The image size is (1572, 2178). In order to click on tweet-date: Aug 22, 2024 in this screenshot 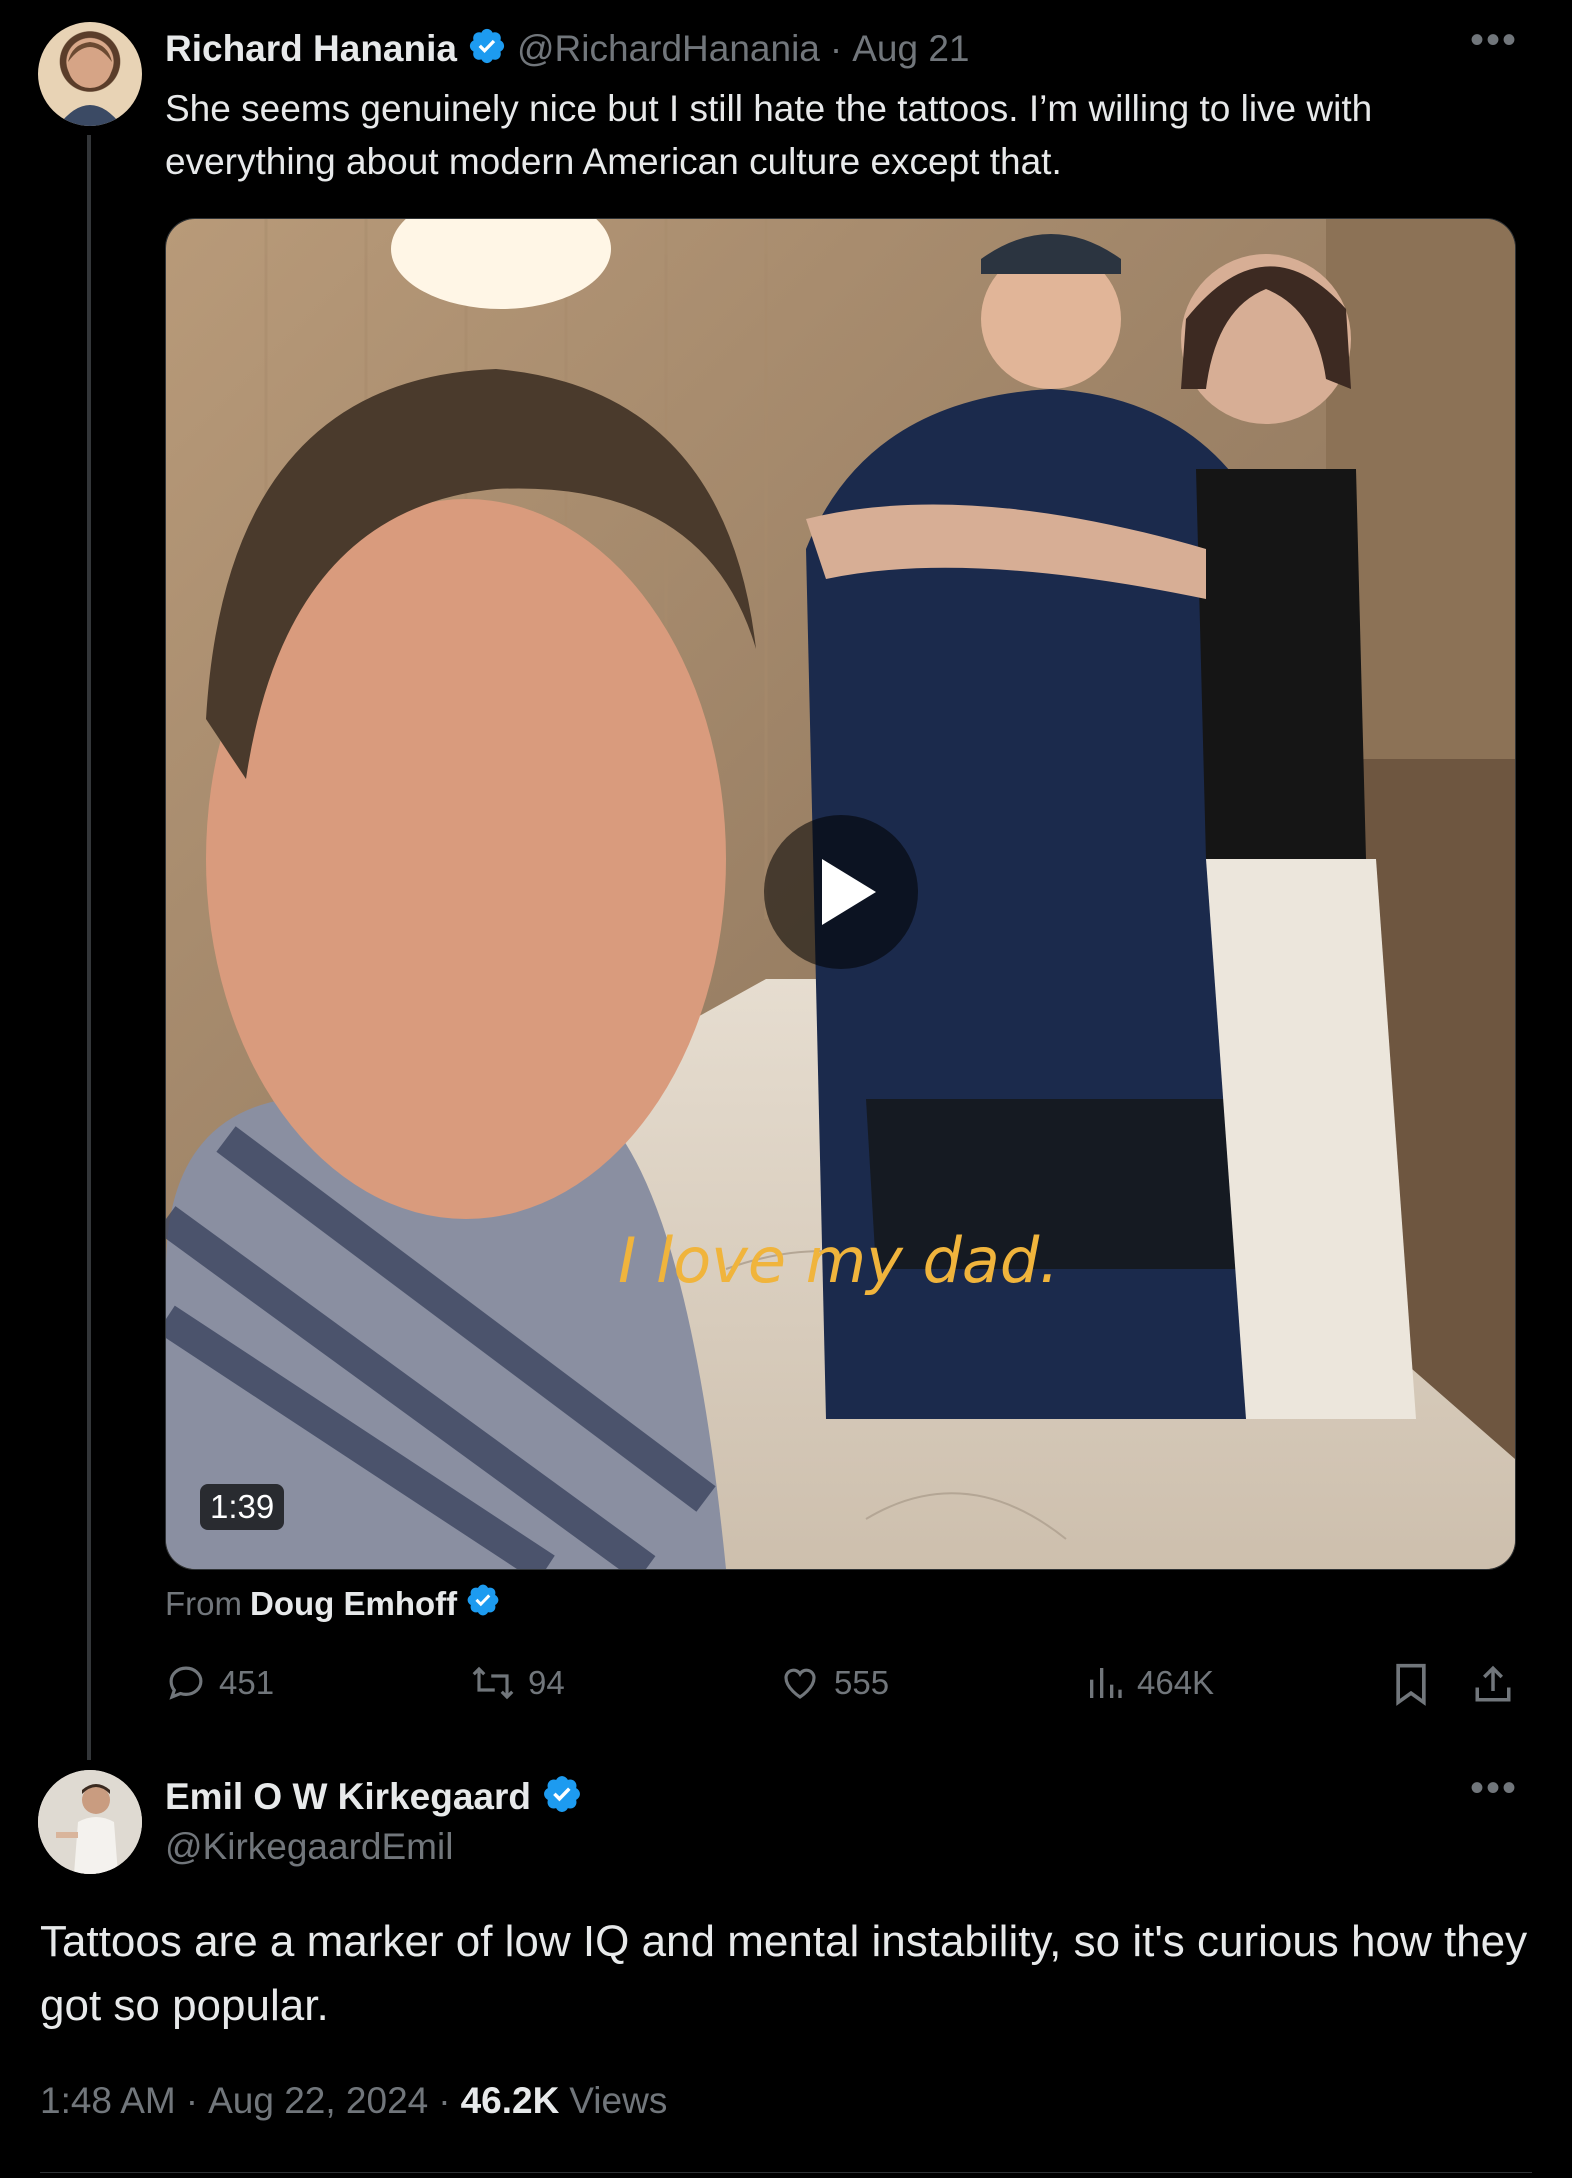, I will do `click(318, 2101)`.